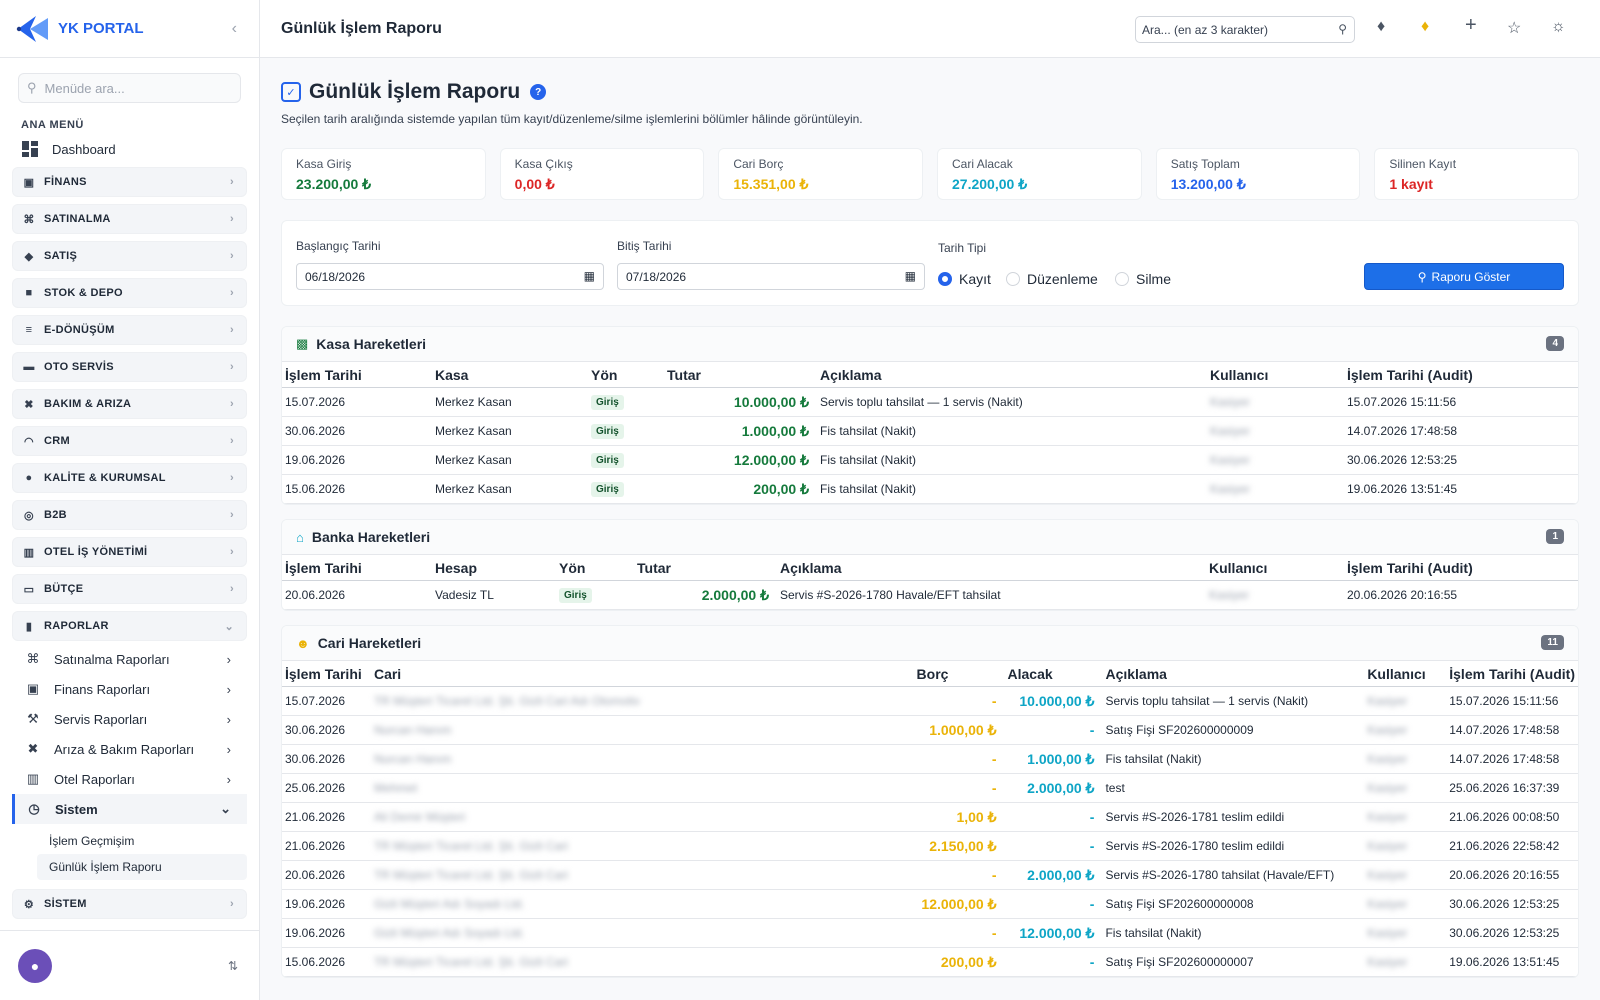 The height and width of the screenshot is (1000, 1600). Describe the element at coordinates (130, 965) in the screenshot. I see `user-menu: ● ⇅` at that location.